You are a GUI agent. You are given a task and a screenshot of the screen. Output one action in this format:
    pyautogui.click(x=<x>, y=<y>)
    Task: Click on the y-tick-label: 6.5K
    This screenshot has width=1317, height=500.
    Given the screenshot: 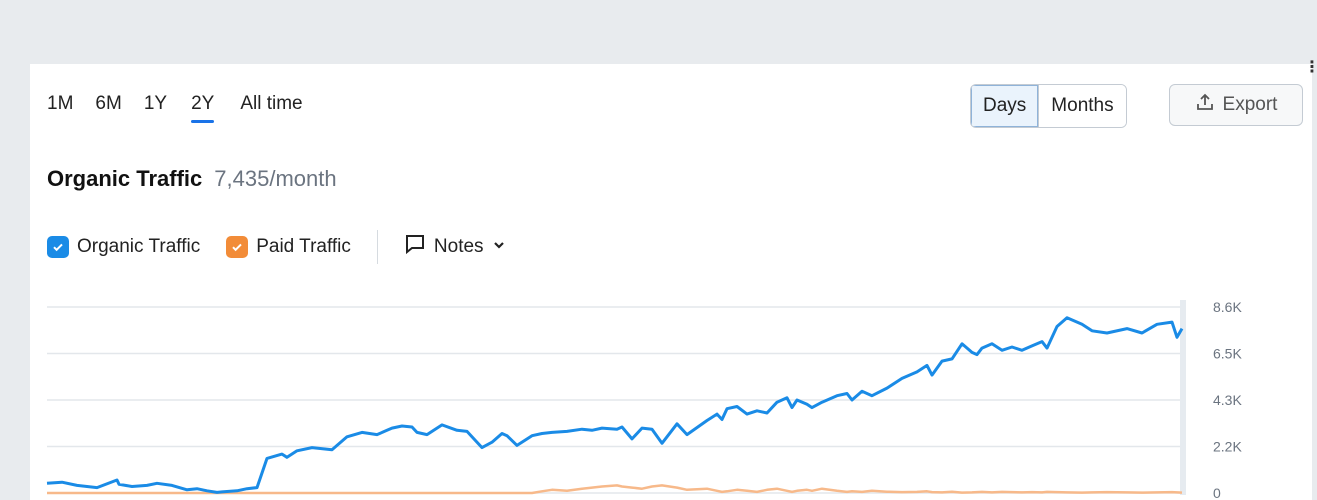 What is the action you would take?
    pyautogui.click(x=1227, y=354)
    